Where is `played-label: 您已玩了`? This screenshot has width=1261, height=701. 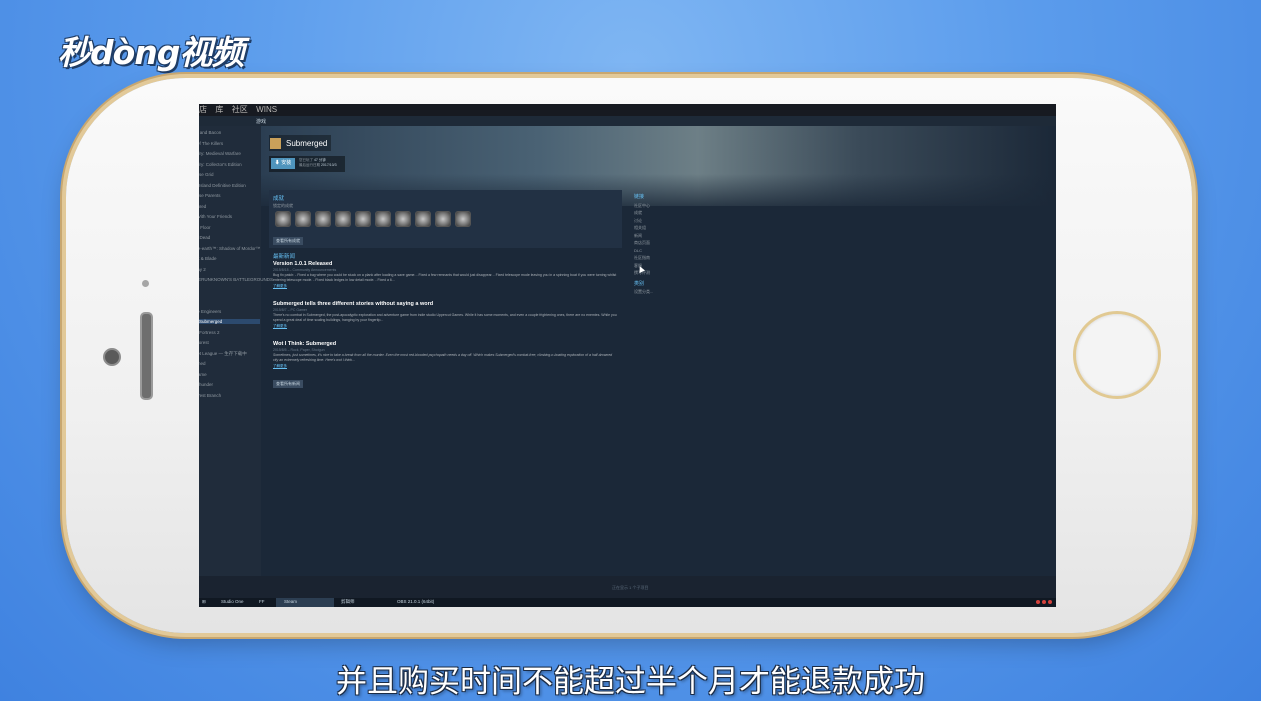 played-label: 您已玩了 is located at coordinates (306, 160).